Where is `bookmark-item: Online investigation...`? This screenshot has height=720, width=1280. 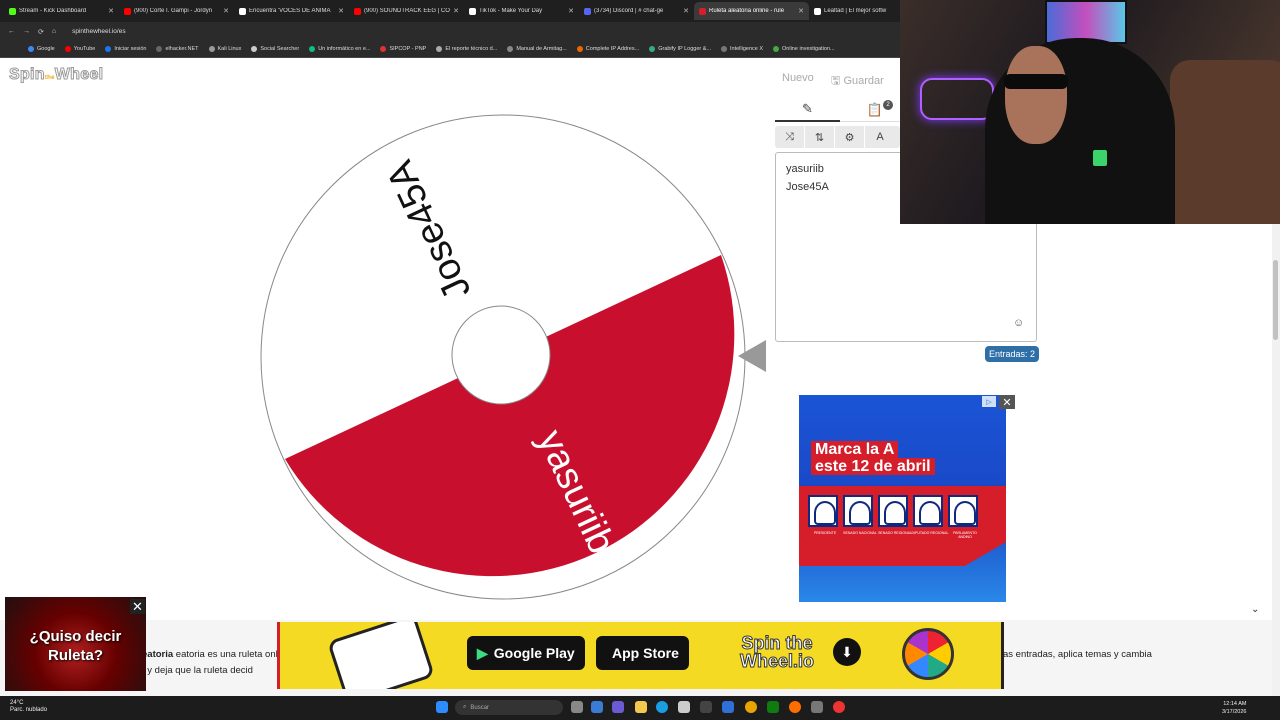 bookmark-item: Online investigation... is located at coordinates (804, 49).